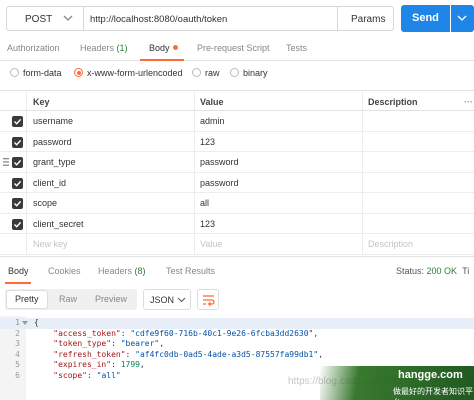 Image resolution: width=474 pixels, height=400 pixels. What do you see at coordinates (54, 162) in the screenshot?
I see `row-key: grant_type` at bounding box center [54, 162].